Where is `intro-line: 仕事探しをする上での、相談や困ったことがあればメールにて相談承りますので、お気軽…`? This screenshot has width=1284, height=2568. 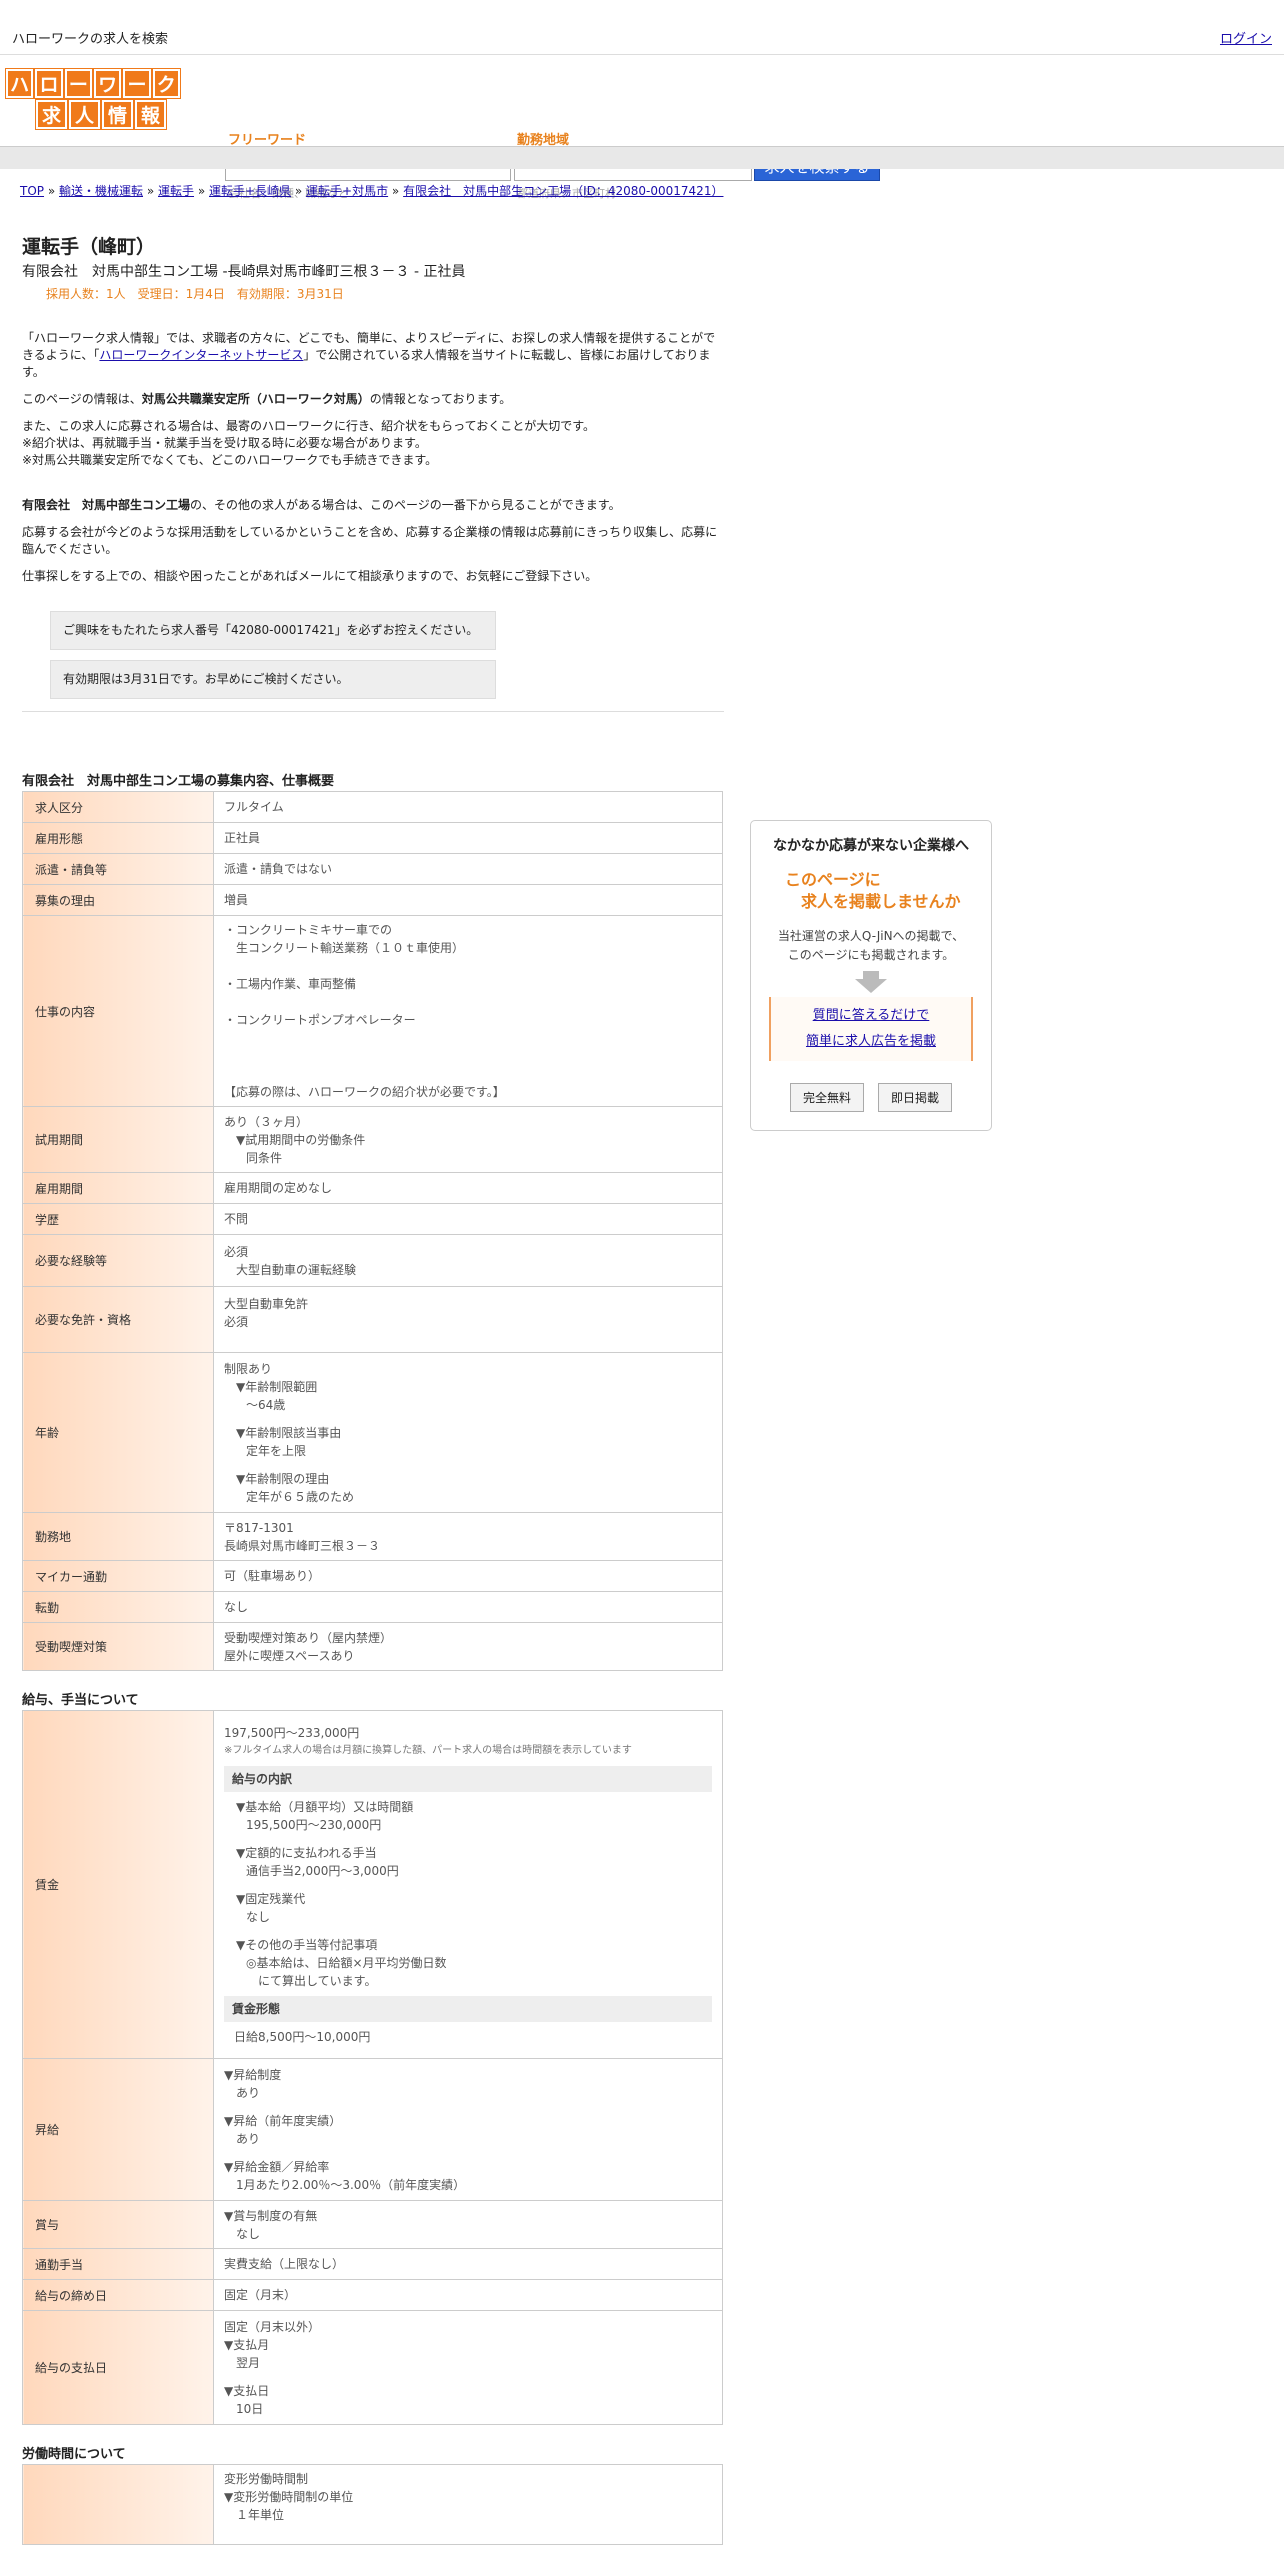
intro-line: 仕事探しをする上での、相談や困ったことがあればメールにて相談承りますので、お気軽… is located at coordinates (310, 576).